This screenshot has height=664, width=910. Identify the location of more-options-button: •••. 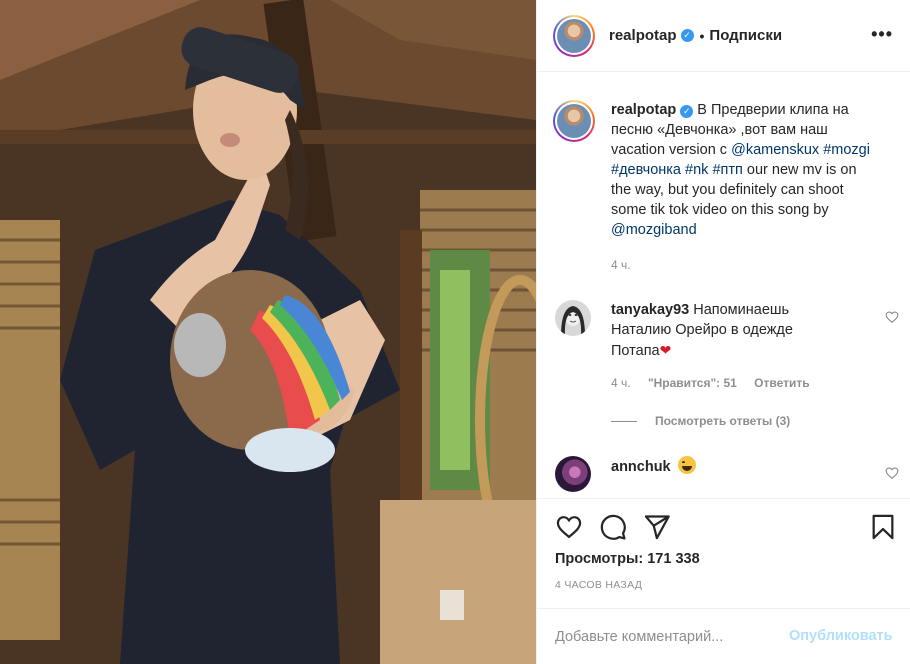
(882, 34).